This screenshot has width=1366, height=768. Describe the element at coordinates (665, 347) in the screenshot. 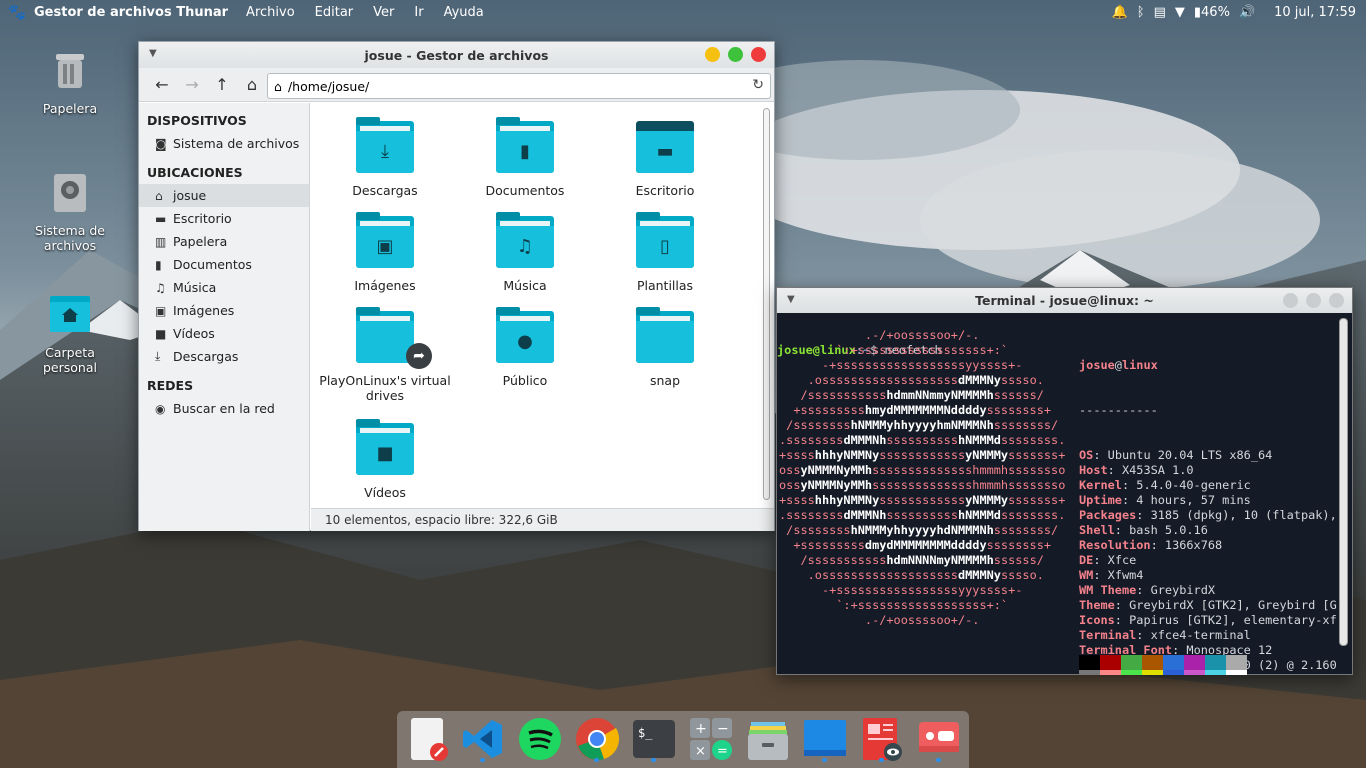

I see `file-item-snap: snap` at that location.